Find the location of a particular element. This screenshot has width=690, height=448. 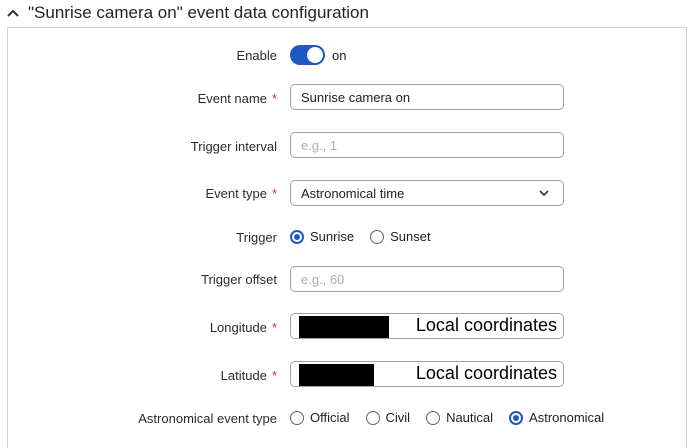

astro-radio-official: Official is located at coordinates (320, 417).